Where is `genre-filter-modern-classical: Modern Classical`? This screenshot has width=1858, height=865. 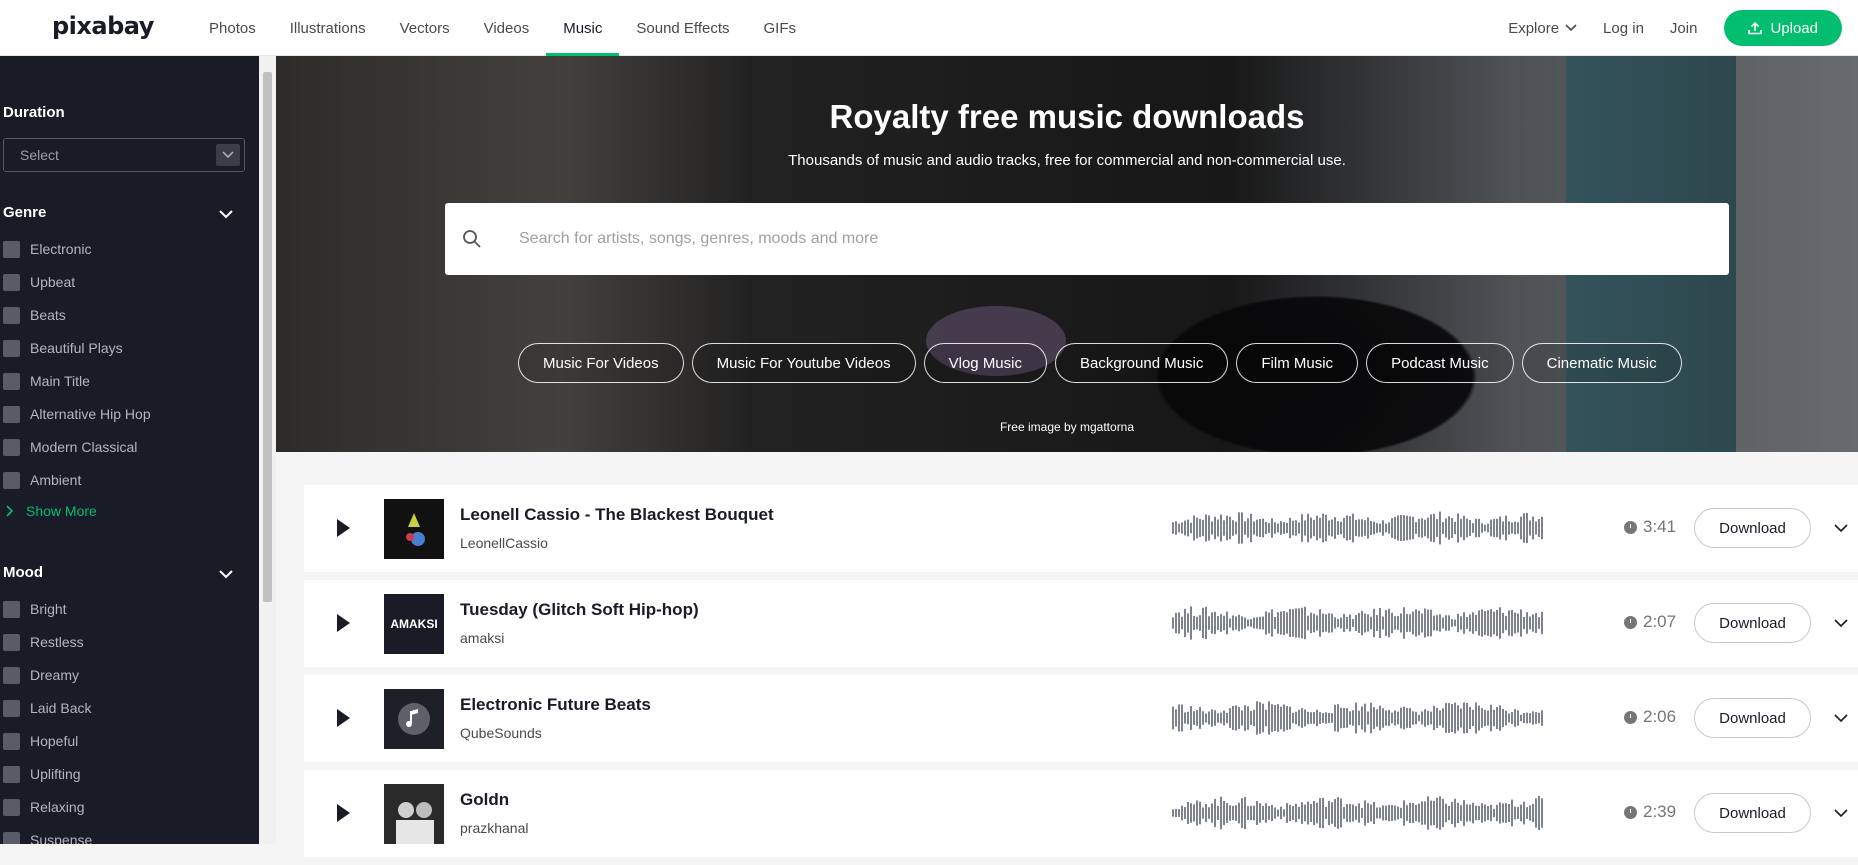
genre-filter-modern-classical: Modern Classical is located at coordinates (70, 447).